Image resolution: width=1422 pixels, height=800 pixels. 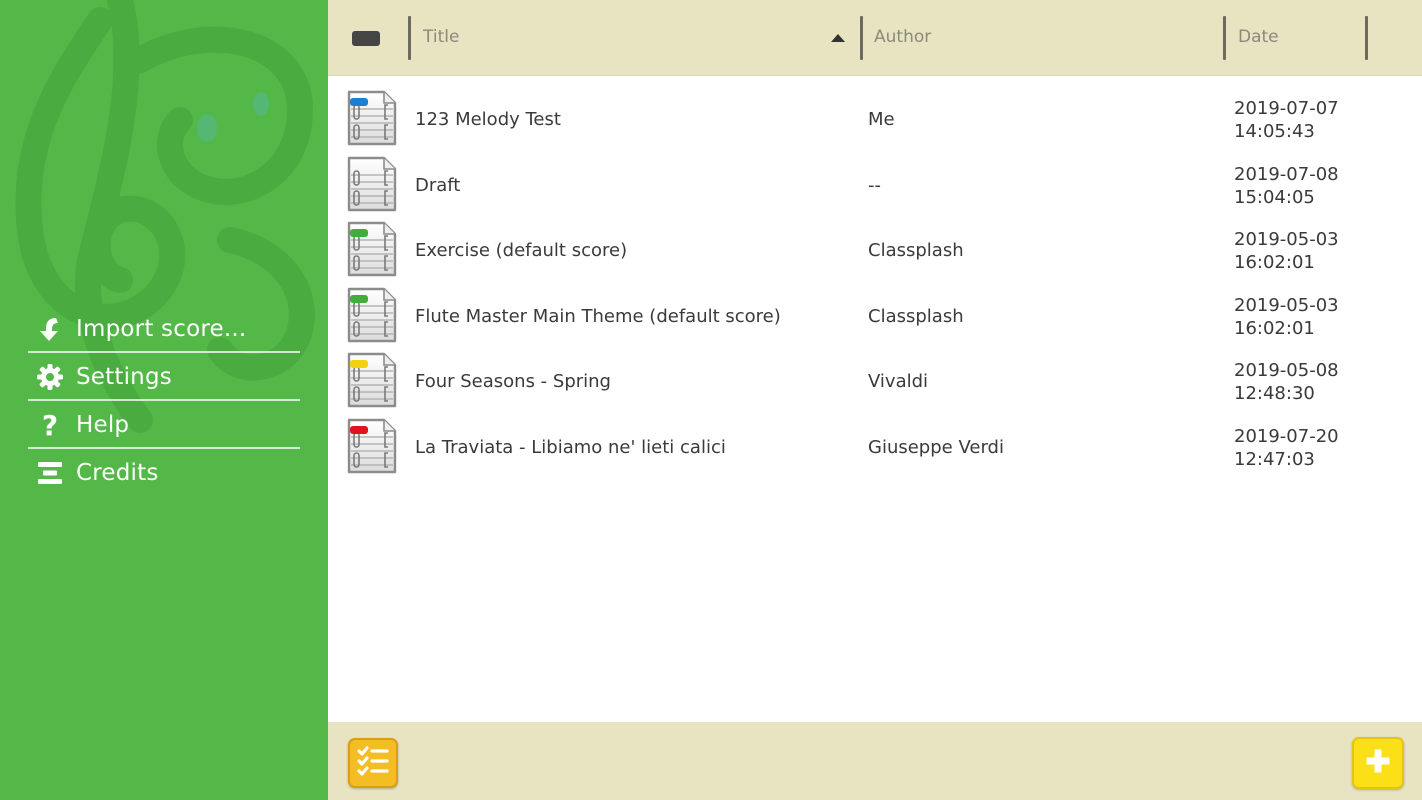 I want to click on sidebar-item-settings: Settings, so click(x=164, y=377).